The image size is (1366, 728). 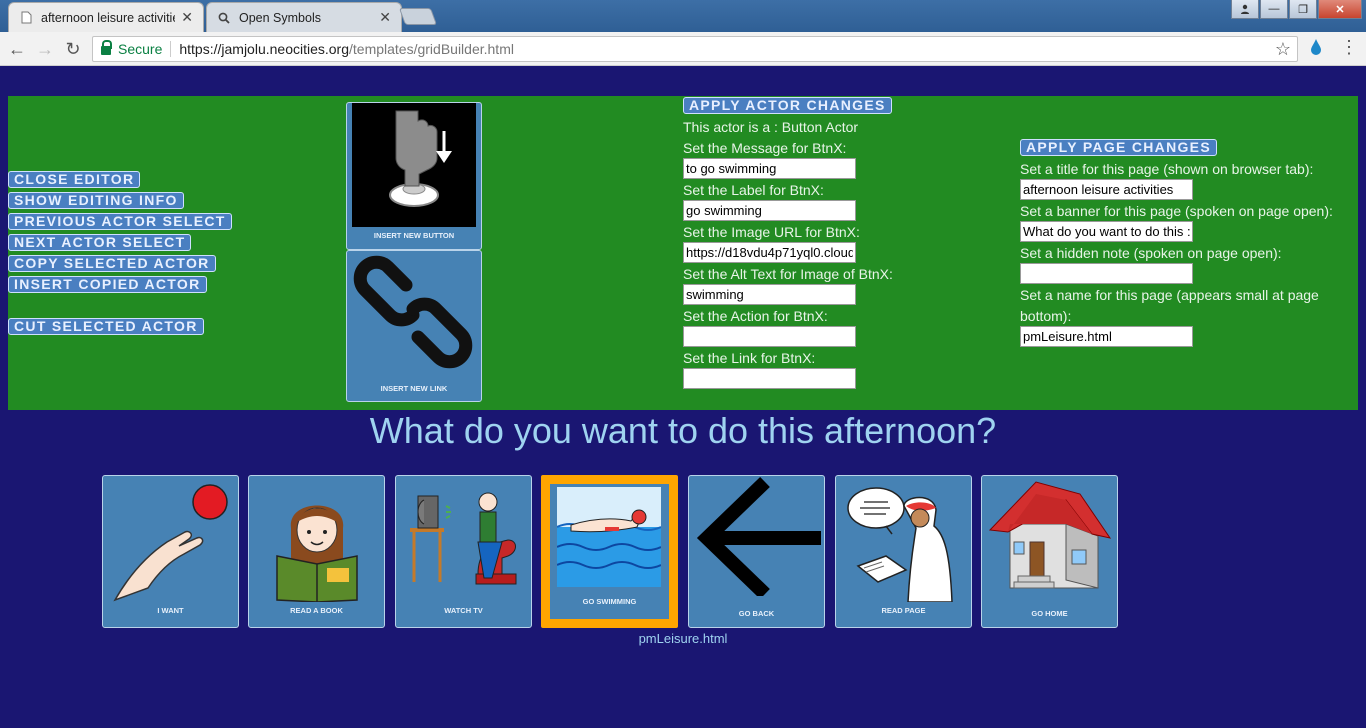 What do you see at coordinates (1106, 189) in the screenshot?
I see `page-title-field` at bounding box center [1106, 189].